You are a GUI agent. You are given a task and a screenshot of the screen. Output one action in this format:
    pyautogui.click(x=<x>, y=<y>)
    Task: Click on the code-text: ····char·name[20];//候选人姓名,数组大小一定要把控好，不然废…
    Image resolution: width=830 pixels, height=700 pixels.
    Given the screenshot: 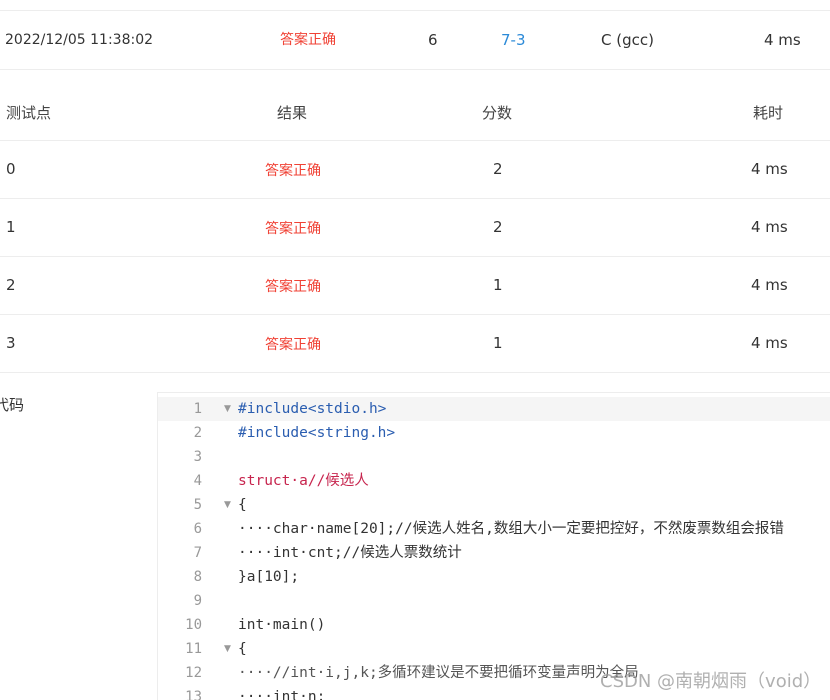 What is the action you would take?
    pyautogui.click(x=511, y=529)
    